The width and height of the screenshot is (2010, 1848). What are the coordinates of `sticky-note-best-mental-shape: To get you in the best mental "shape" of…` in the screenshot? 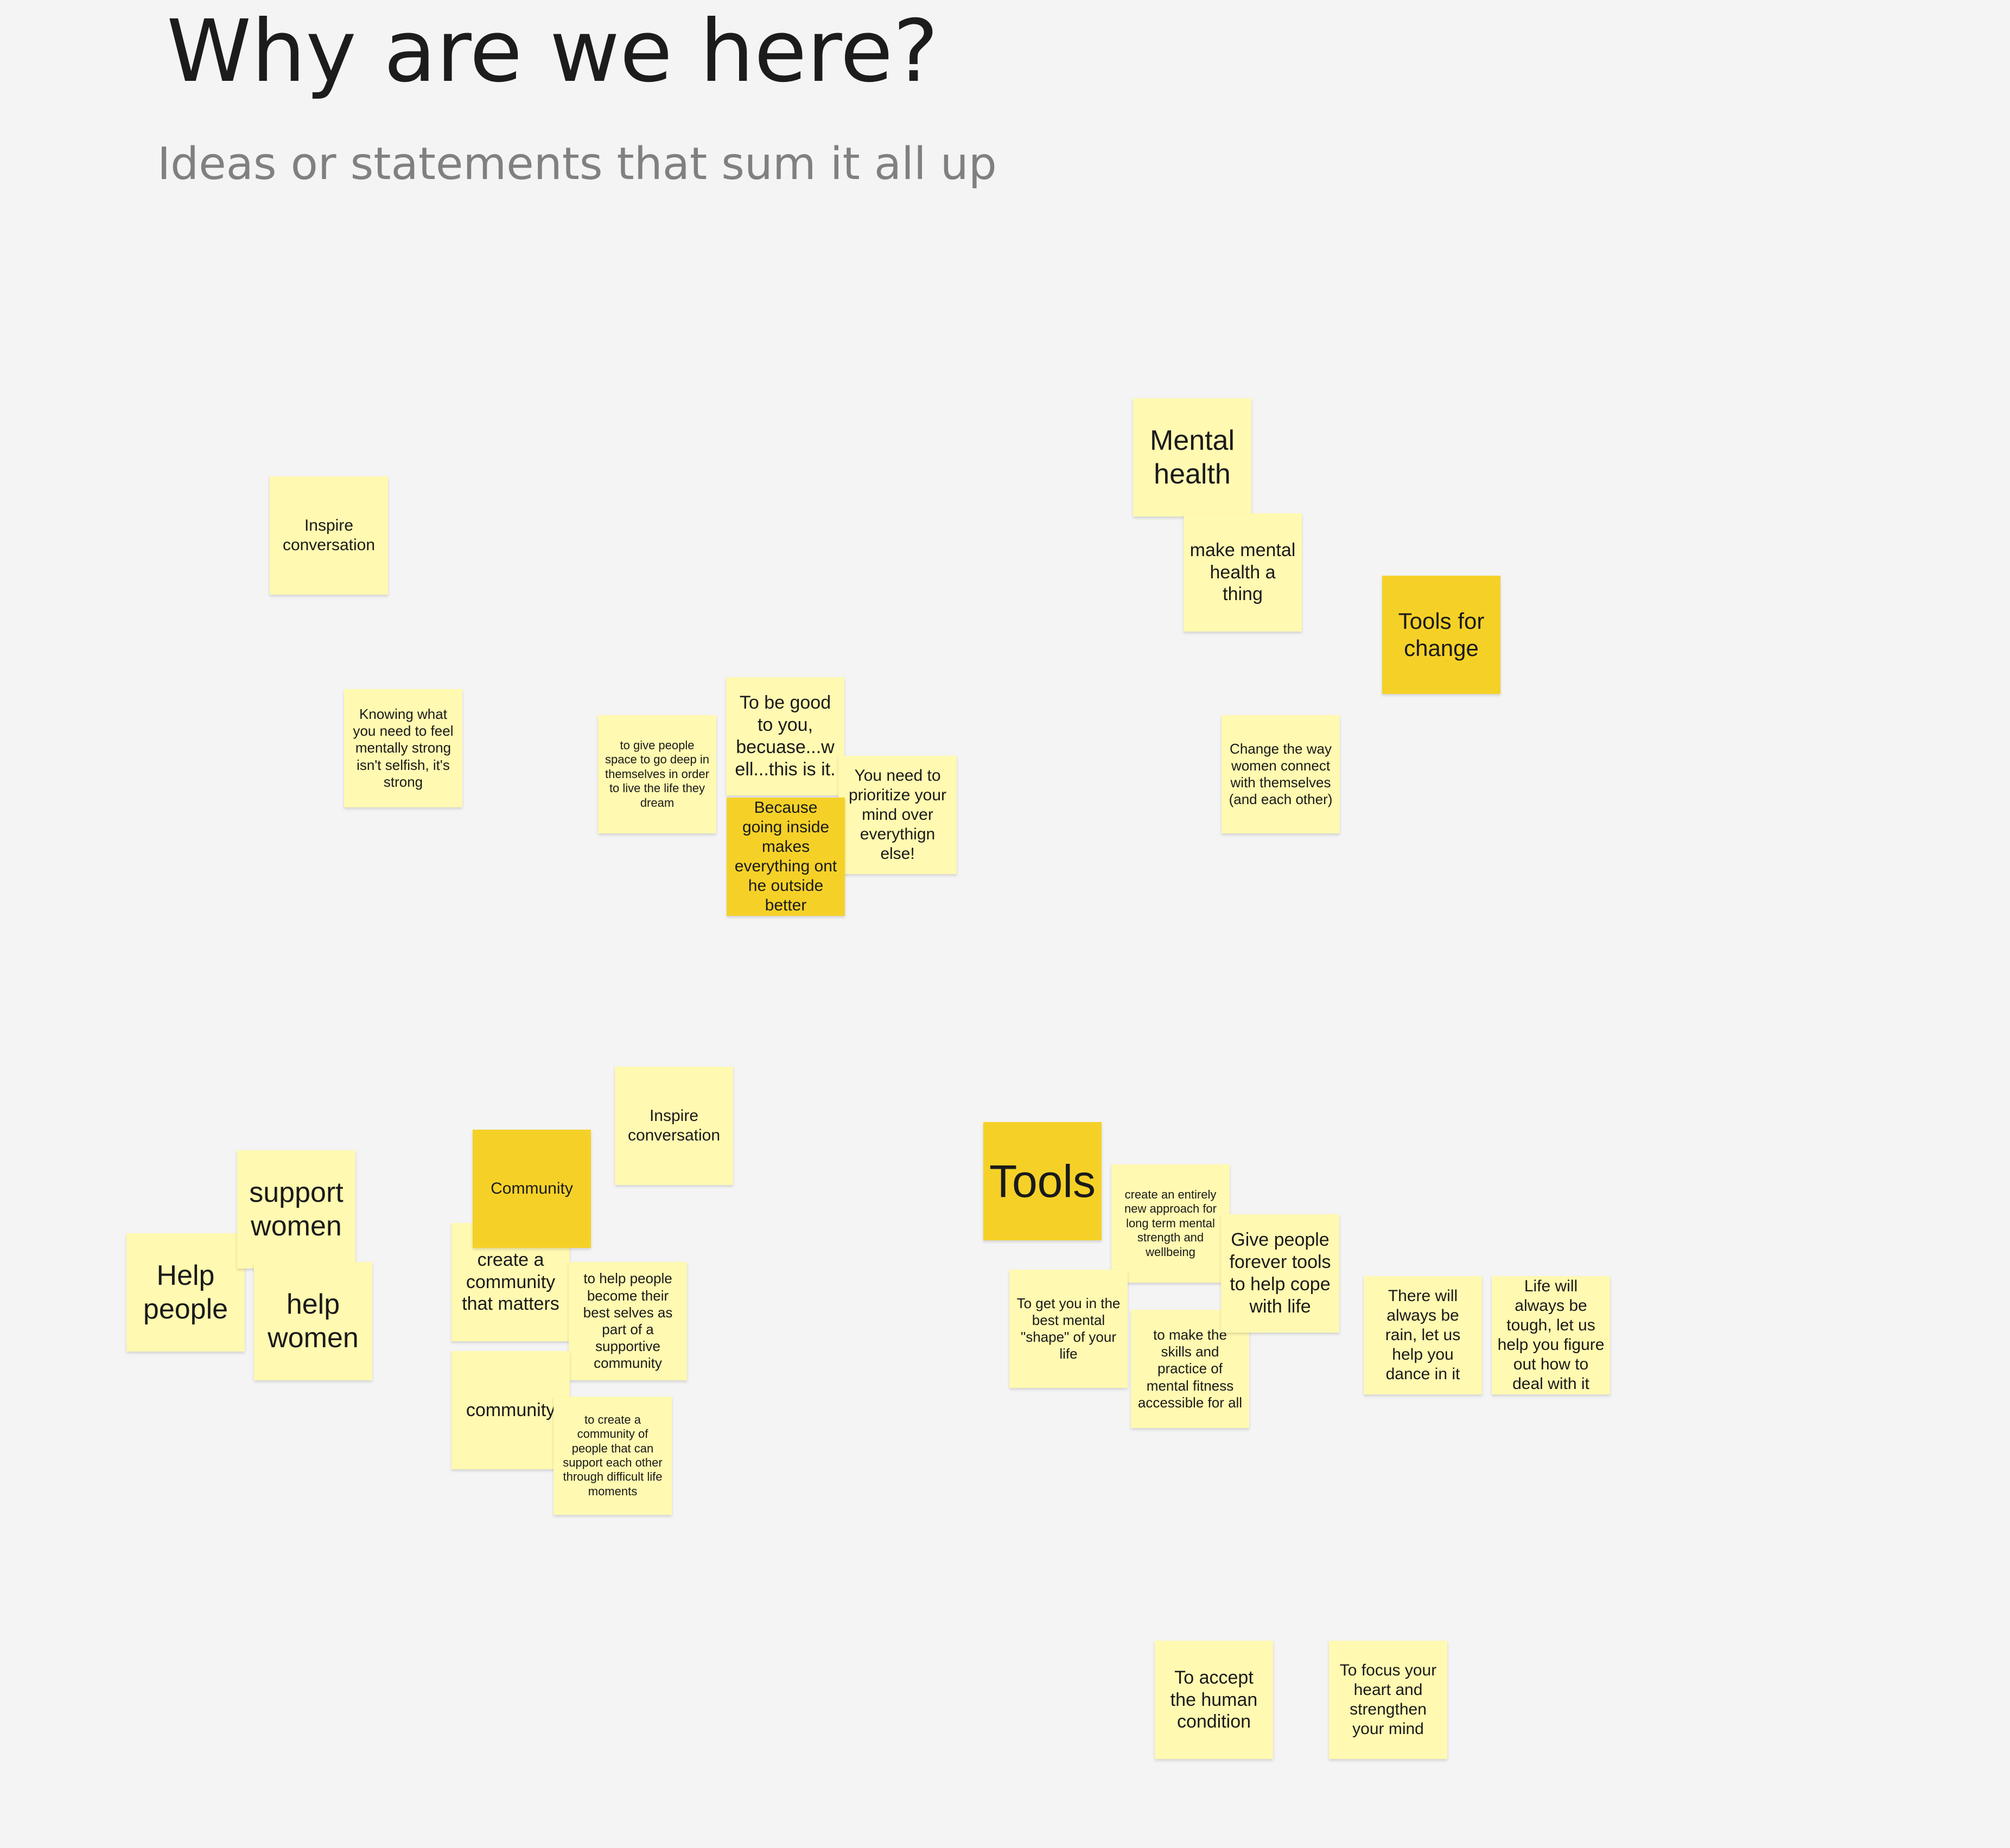 It's located at (1068, 1329).